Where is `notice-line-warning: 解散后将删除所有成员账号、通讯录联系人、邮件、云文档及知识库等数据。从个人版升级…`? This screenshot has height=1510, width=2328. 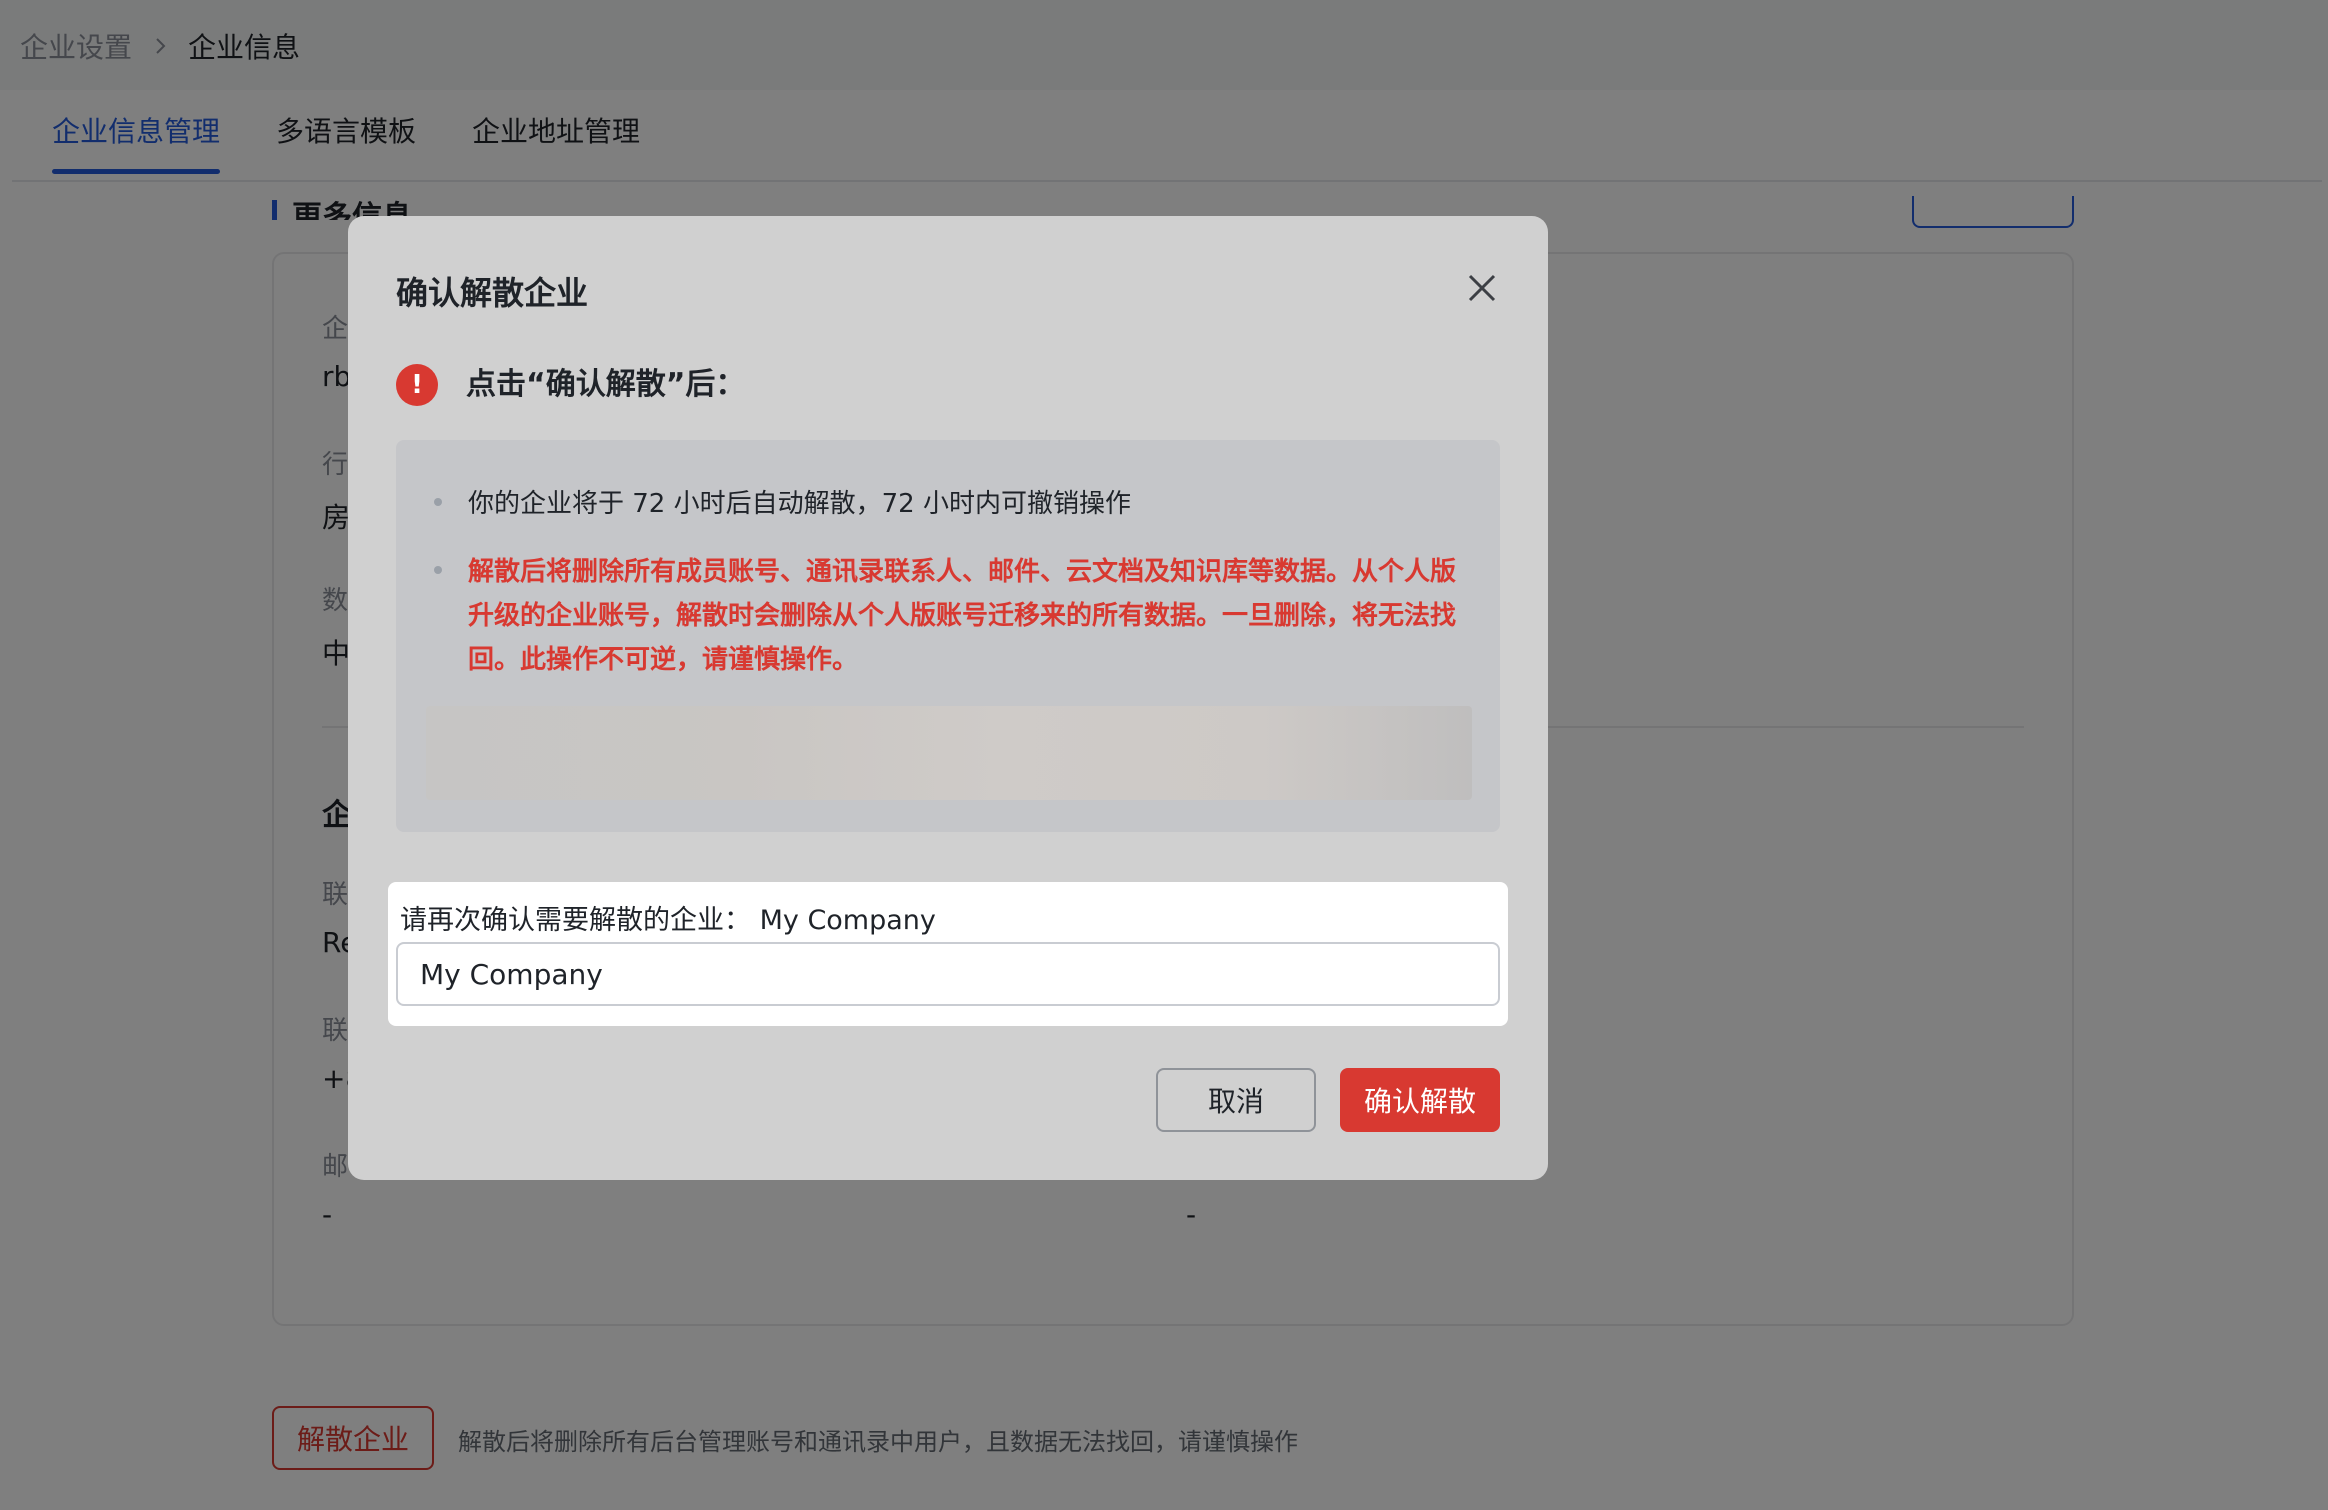
notice-line-warning: 解散后将删除所有成员账号、通讯录联系人、邮件、云文档及知识库等数据。从个人版升级… is located at coordinates (962, 616).